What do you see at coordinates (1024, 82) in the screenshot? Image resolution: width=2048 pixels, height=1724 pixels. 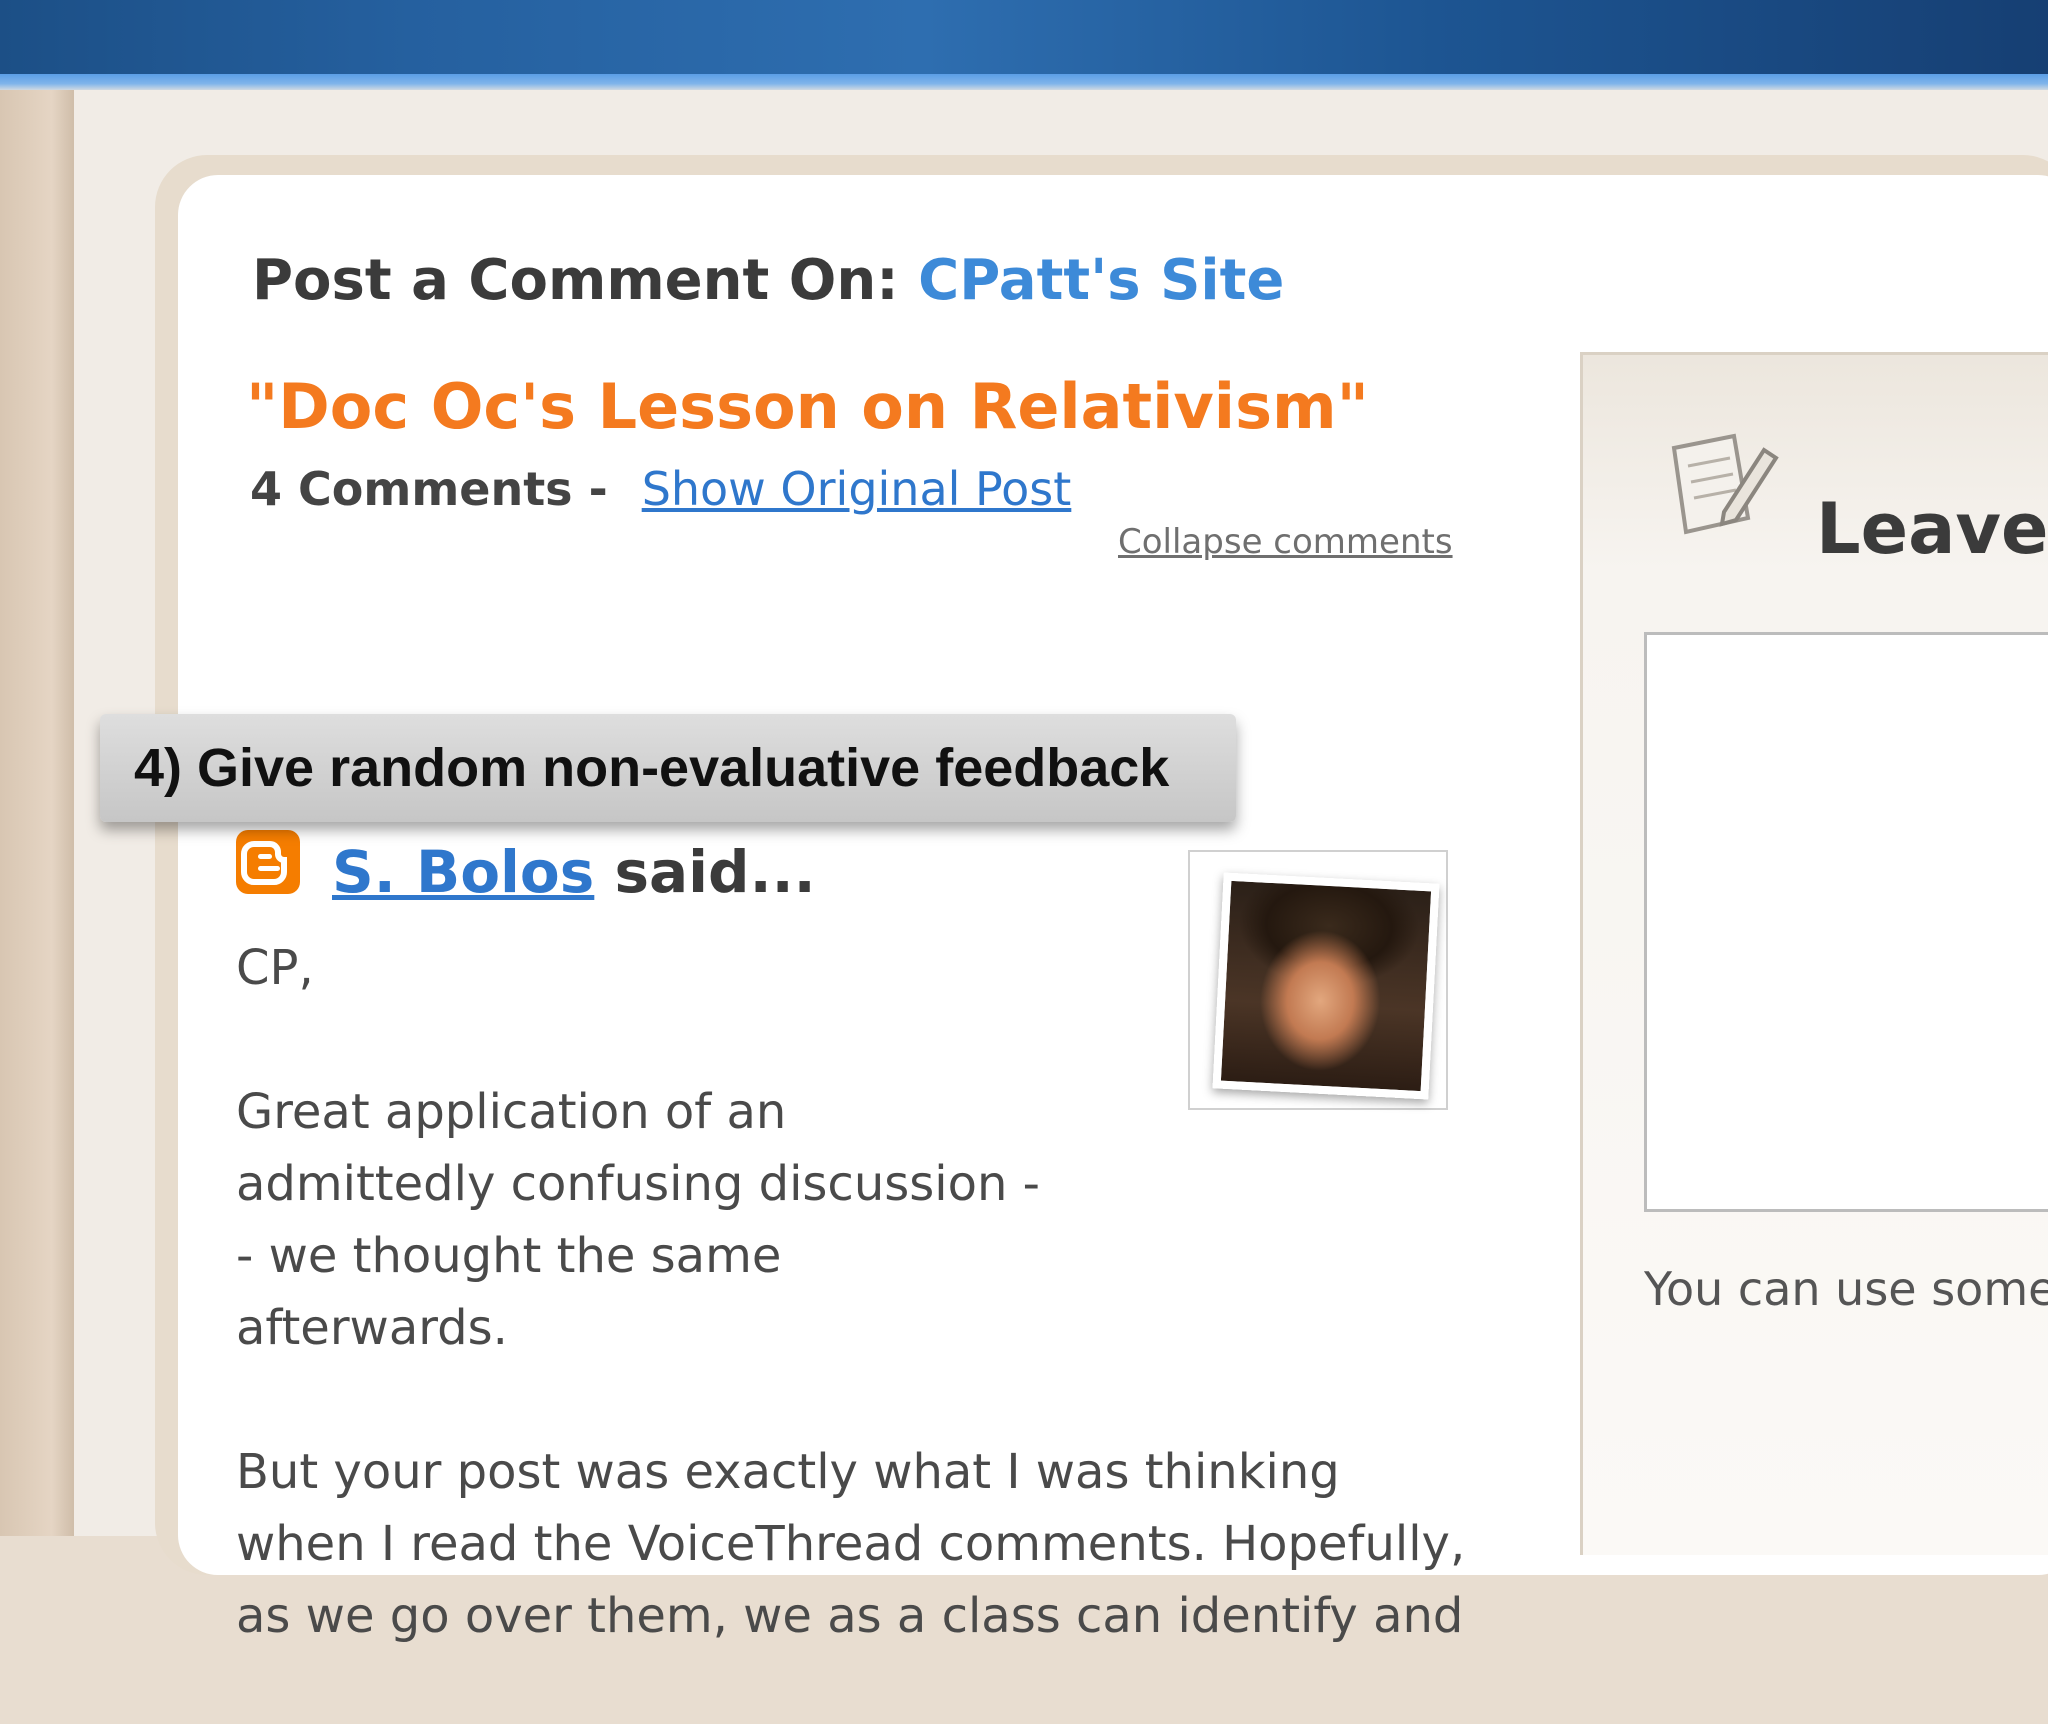 I see `top-bar-stripe` at bounding box center [1024, 82].